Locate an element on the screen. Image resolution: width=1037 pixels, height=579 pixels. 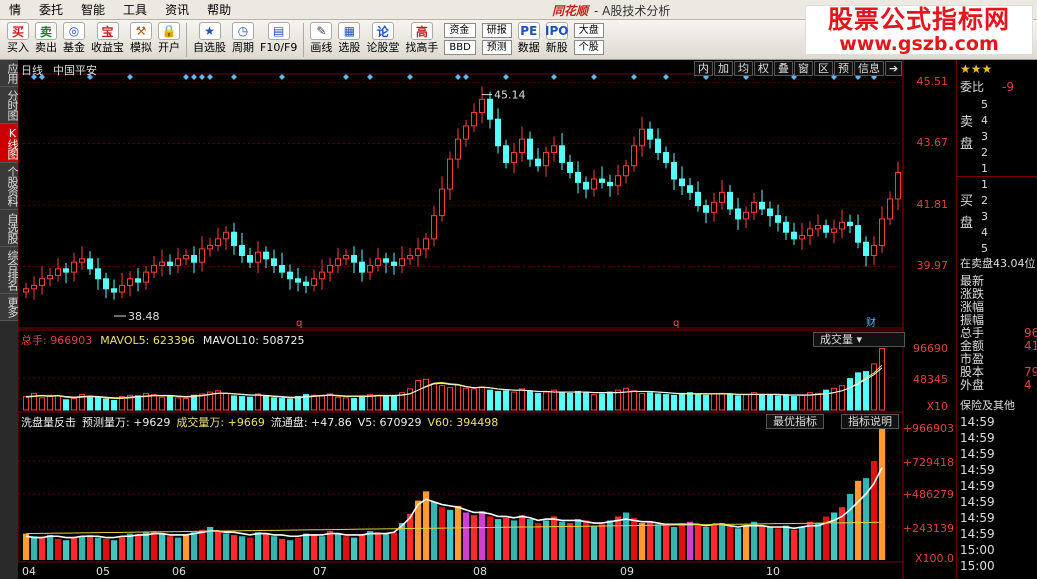
find-master-button: 高找高手 is located at coordinates (421, 40).